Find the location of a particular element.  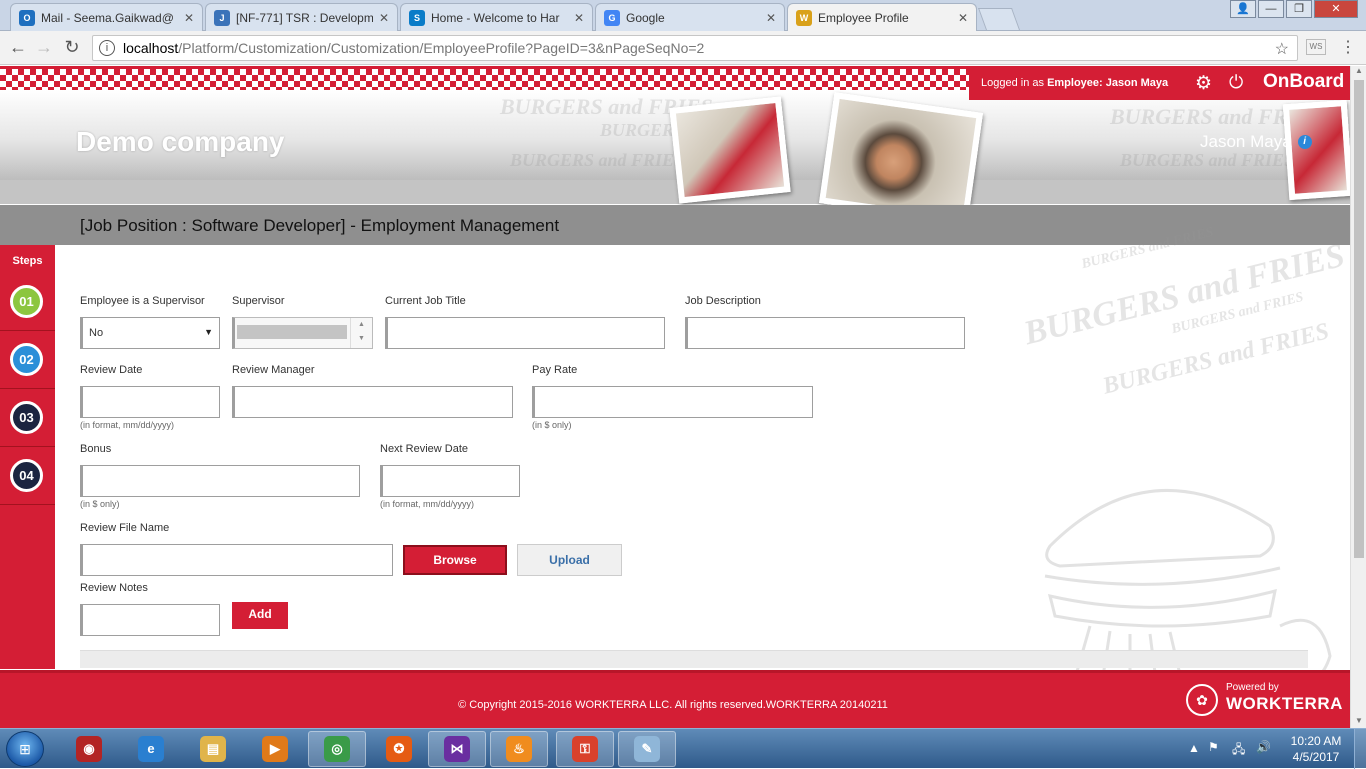

user-profile-button: 👤 is located at coordinates (1243, 9).